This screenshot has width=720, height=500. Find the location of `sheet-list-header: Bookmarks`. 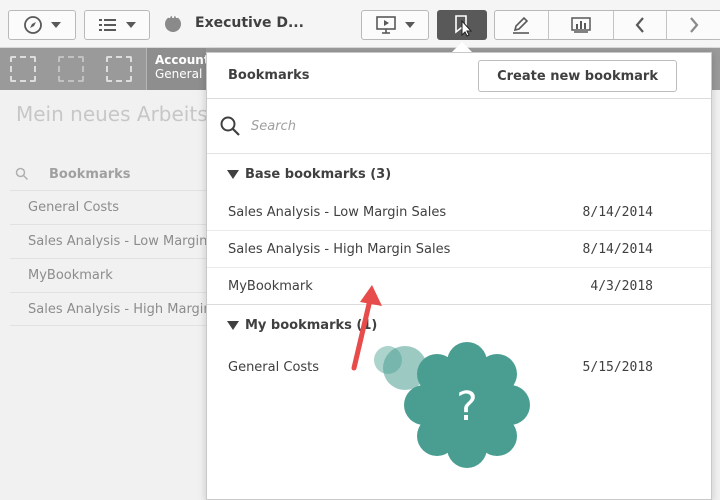

sheet-list-header: Bookmarks is located at coordinates (108, 174).